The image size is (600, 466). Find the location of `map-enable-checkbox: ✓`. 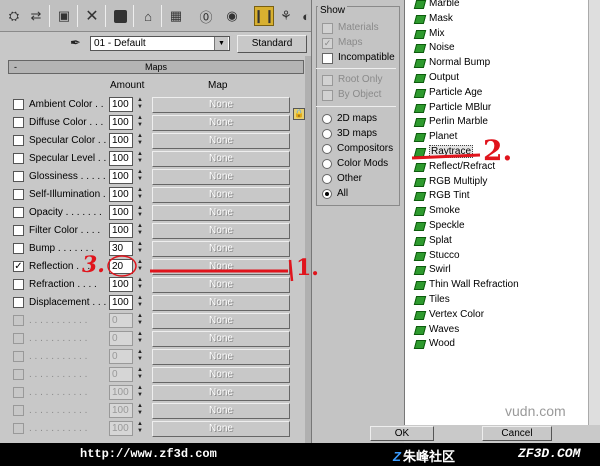

map-enable-checkbox: ✓ is located at coordinates (18, 266).